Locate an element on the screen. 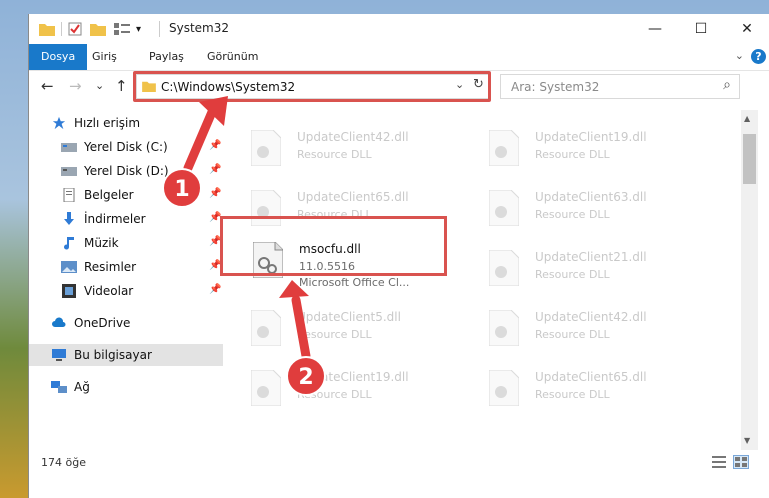  step-badge-2: 2 is located at coordinates (306, 376).